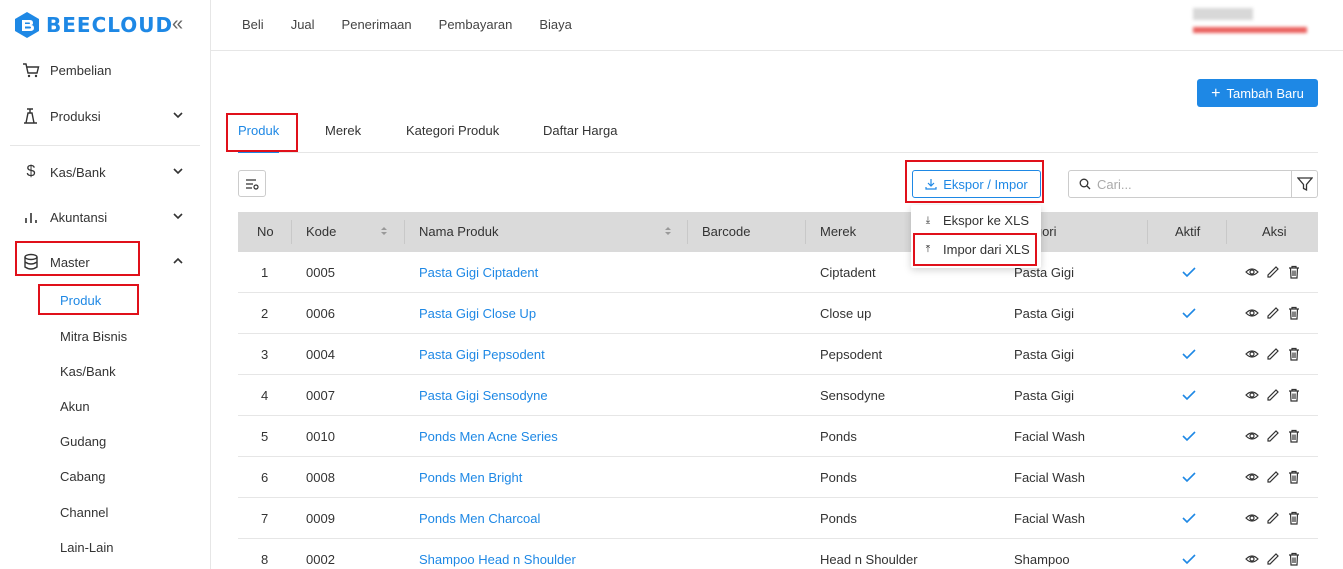  What do you see at coordinates (93, 337) in the screenshot?
I see `sidebar-subitem-mitra-bisnis: Mitra Bisnis` at bounding box center [93, 337].